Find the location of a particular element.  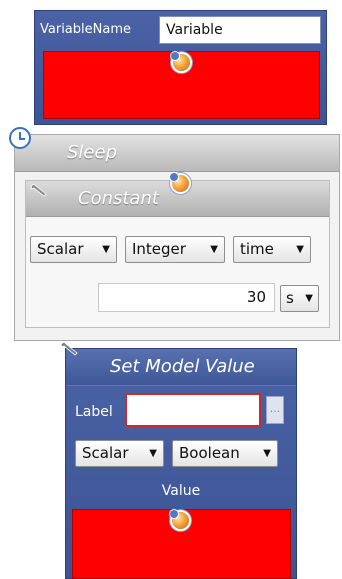

label-caption: Label is located at coordinates (94, 412).